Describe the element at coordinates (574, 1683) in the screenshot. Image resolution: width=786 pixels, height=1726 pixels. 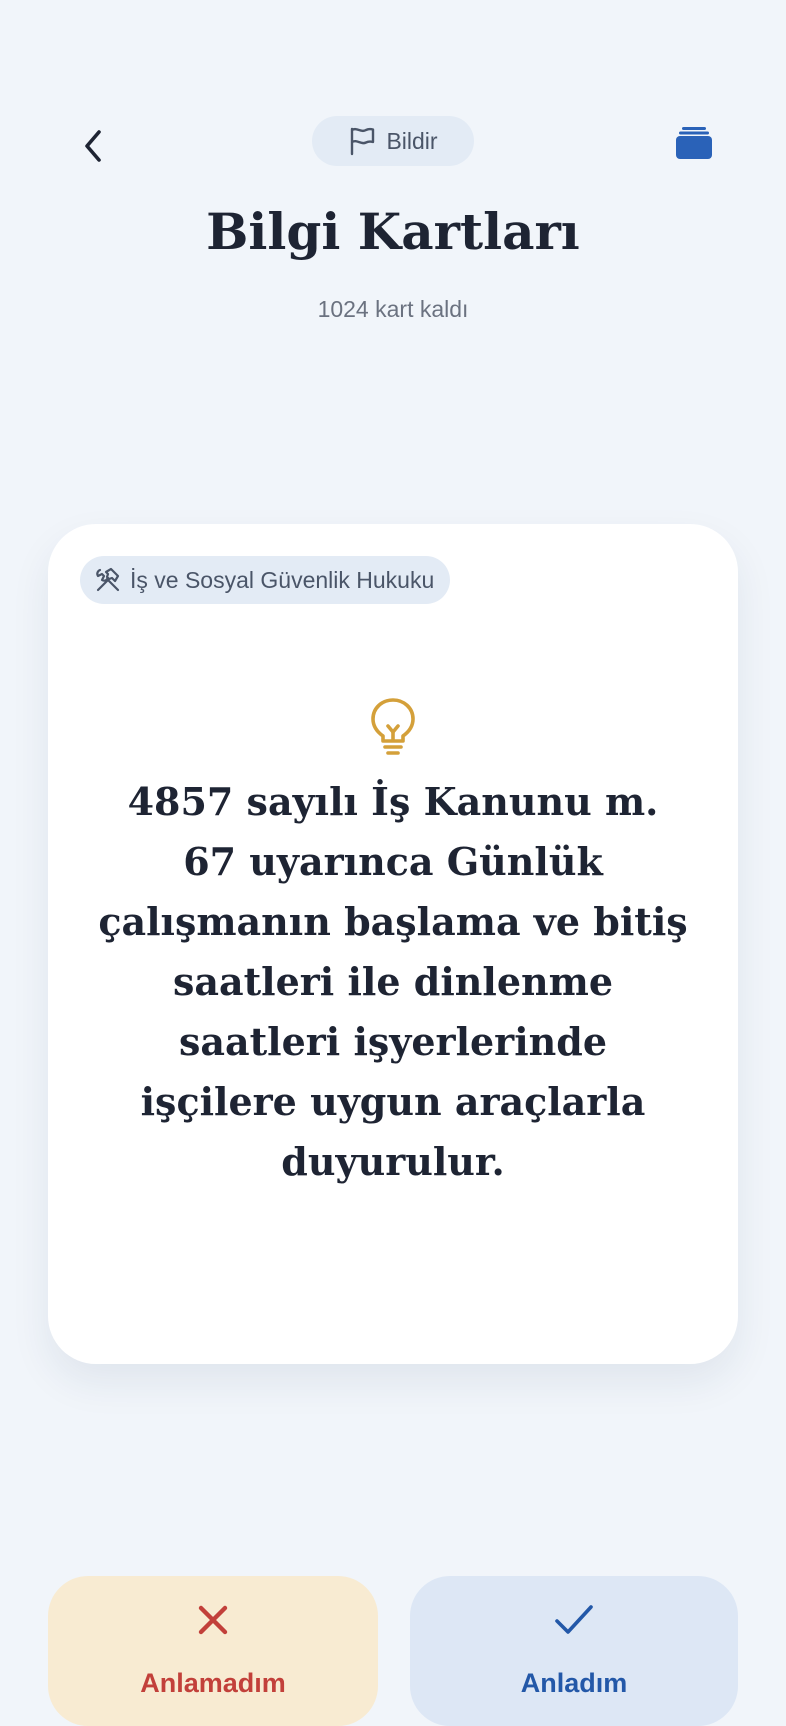
I see `understood-label: Anladım` at that location.